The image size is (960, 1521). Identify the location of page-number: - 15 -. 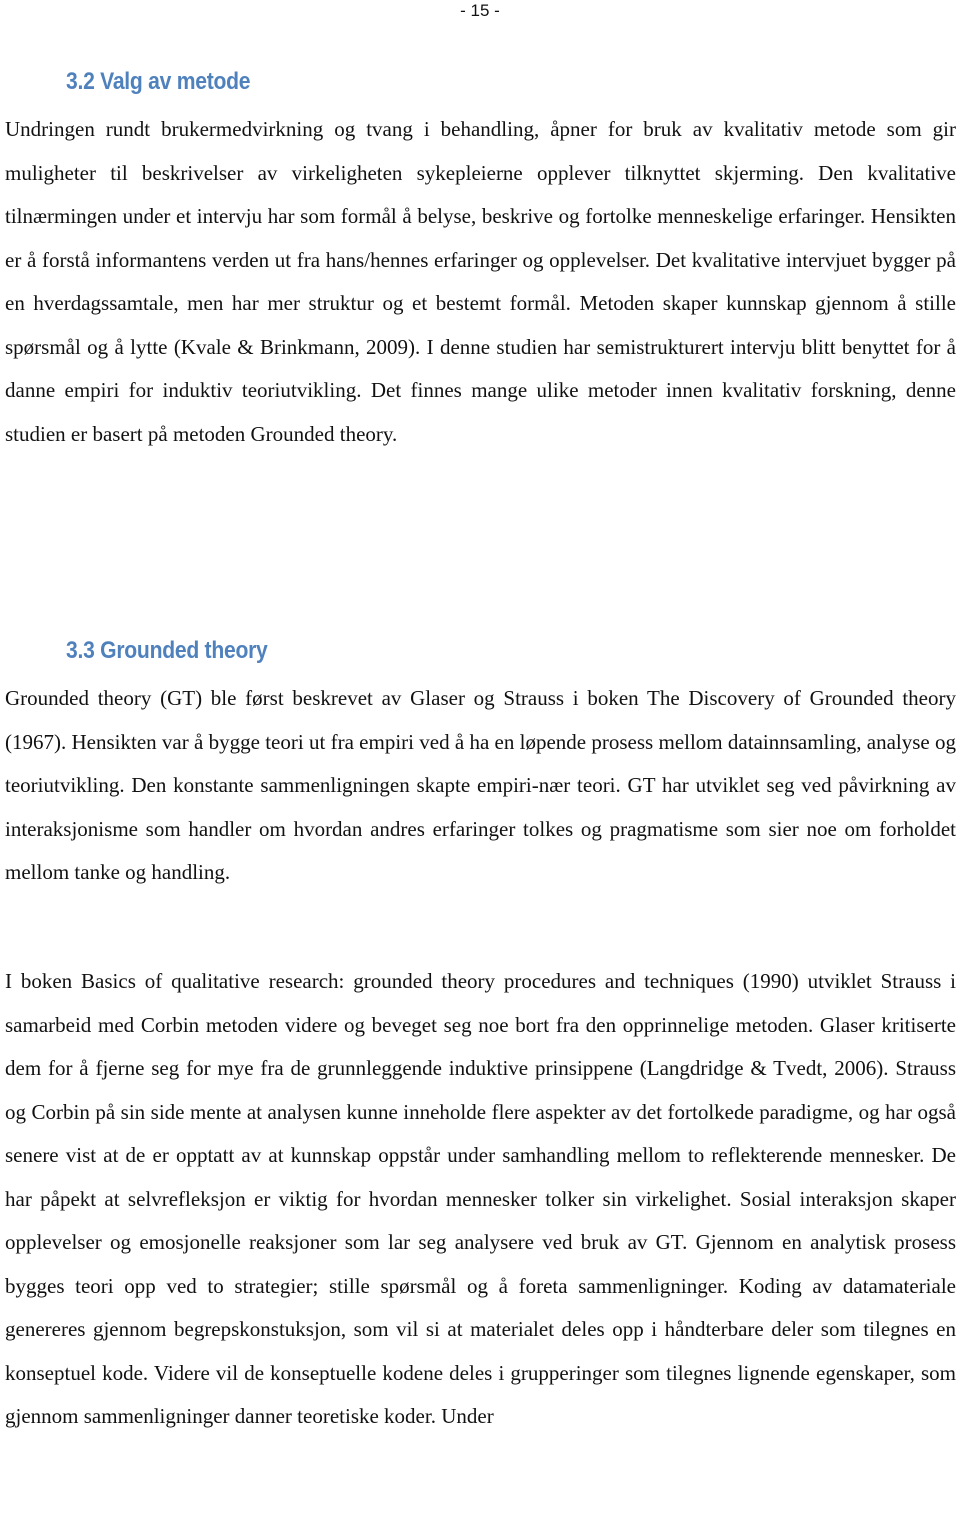
(480, 10).